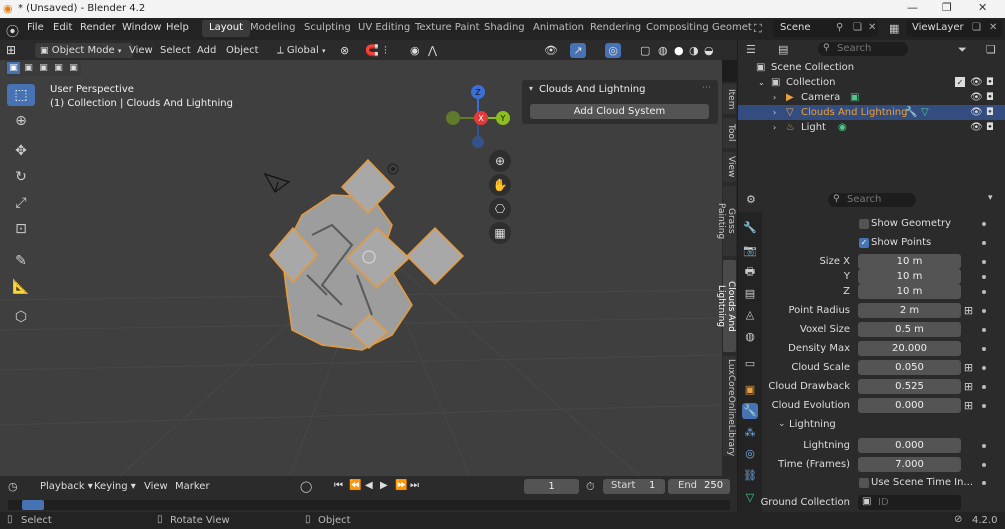 This screenshot has height=529, width=1005. I want to click on move-icon: ✥, so click(21, 151).